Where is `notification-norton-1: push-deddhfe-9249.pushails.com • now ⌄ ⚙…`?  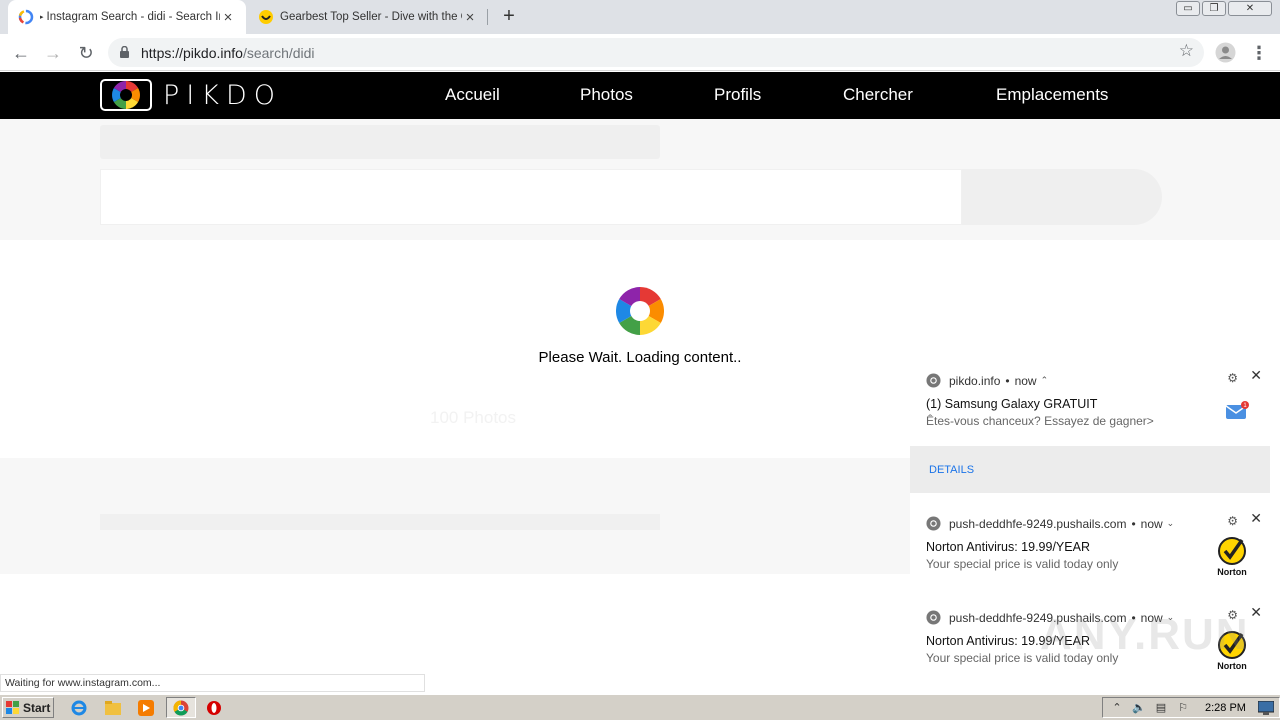 notification-norton-1: push-deddhfe-9249.pushails.com • now ⌄ ⚙… is located at coordinates (1090, 542).